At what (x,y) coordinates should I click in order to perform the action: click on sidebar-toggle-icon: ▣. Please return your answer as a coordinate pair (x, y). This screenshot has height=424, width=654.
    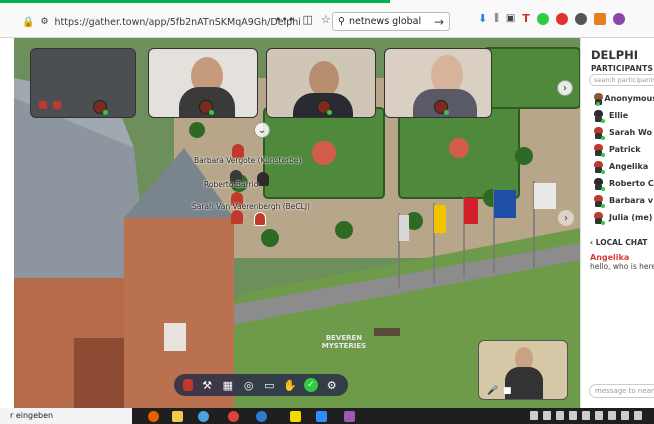
    Looking at the image, I should click on (510, 18).